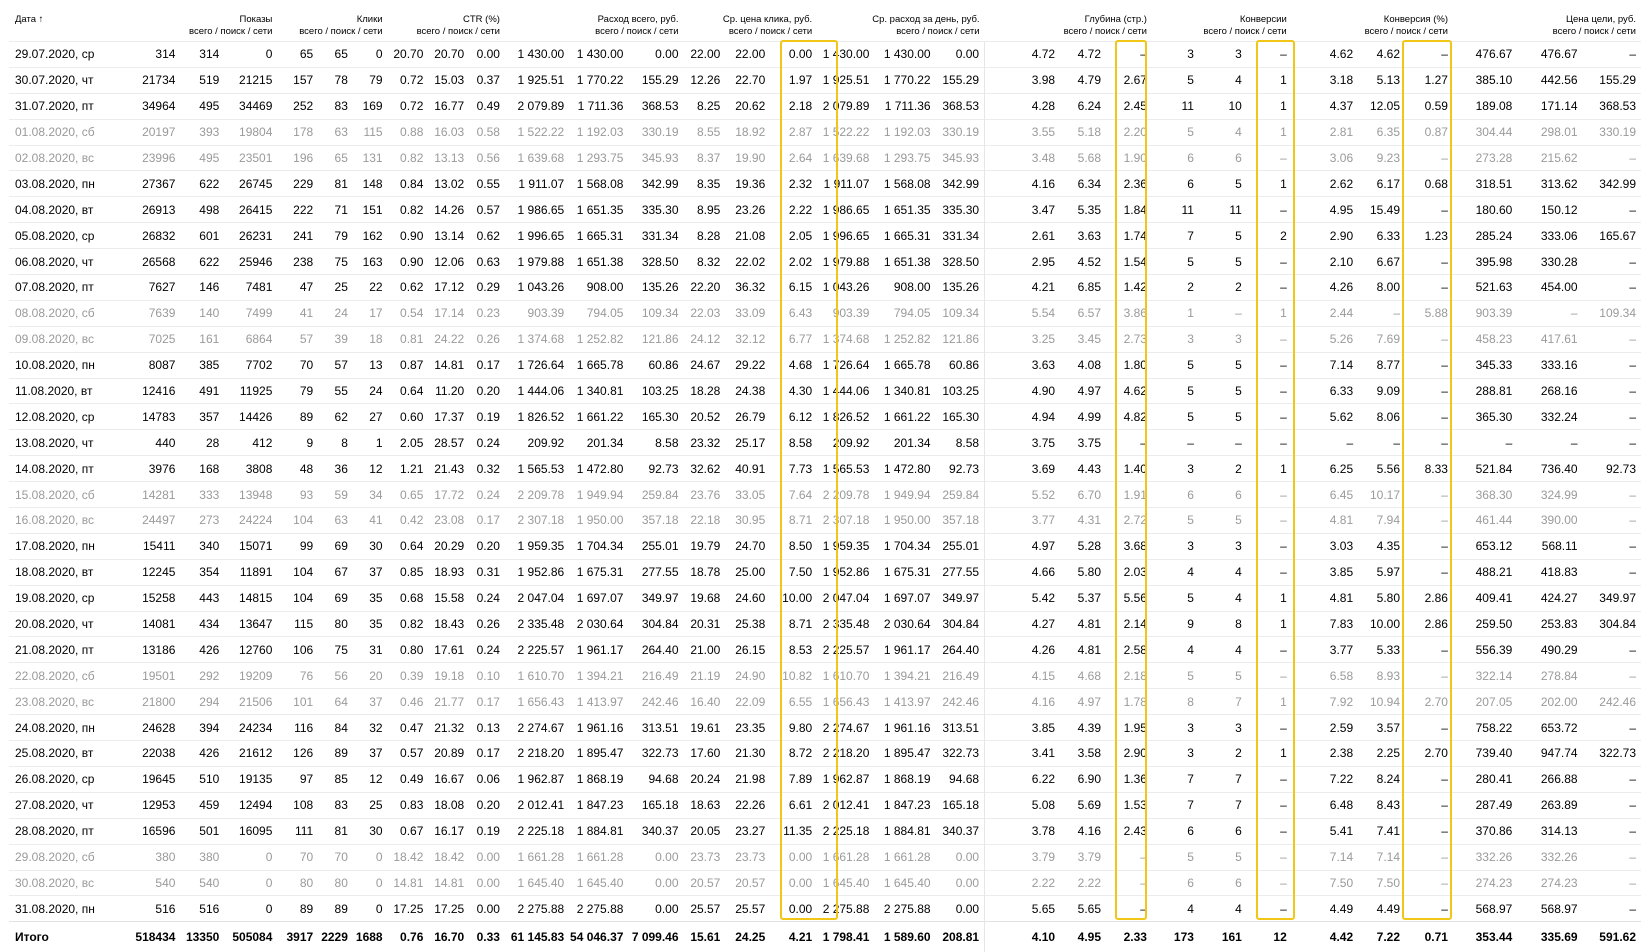 This screenshot has width=1650, height=952. Describe the element at coordinates (1129, 339) in the screenshot. I see `table-cell: 2.73` at that location.